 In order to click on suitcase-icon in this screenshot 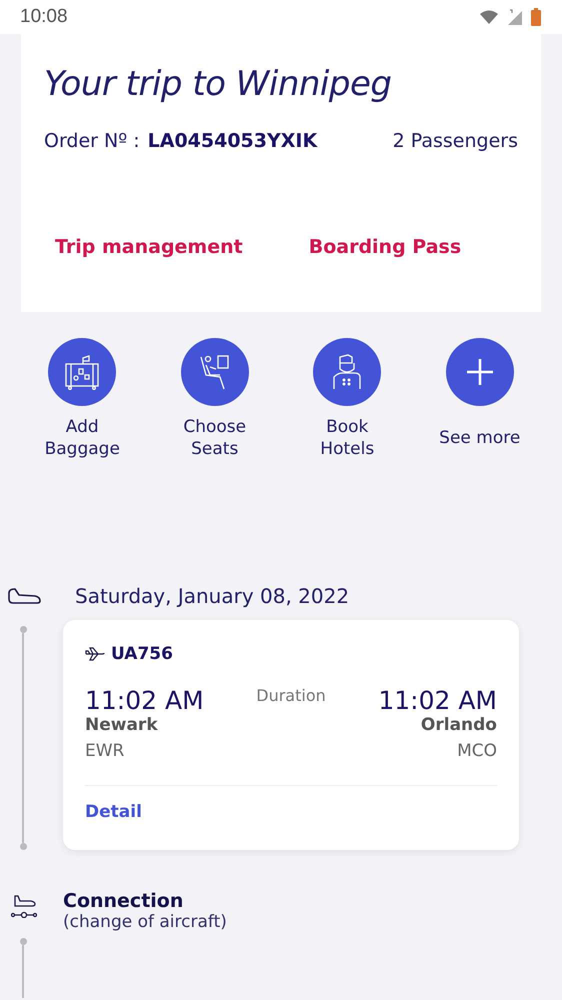, I will do `click(82, 372)`.